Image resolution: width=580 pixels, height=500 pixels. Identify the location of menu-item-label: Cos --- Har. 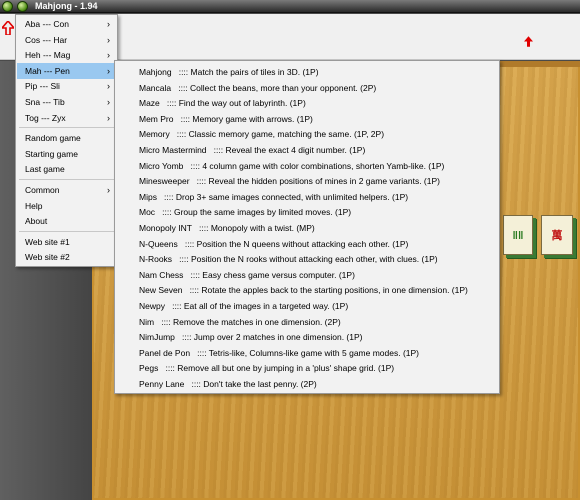
(46, 39).